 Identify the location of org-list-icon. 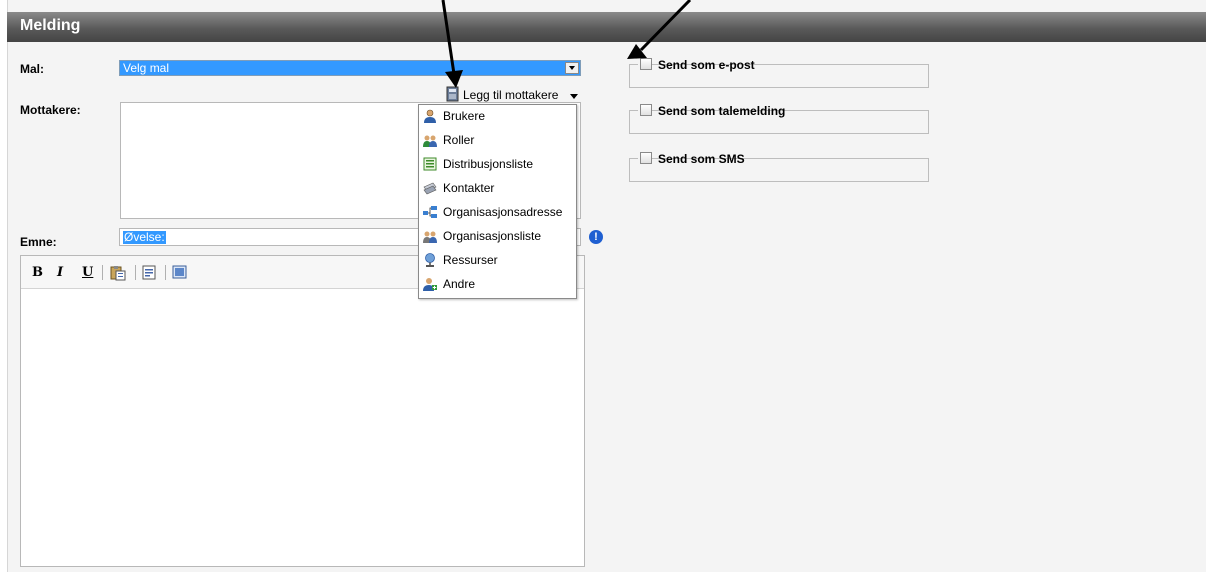
(430, 237).